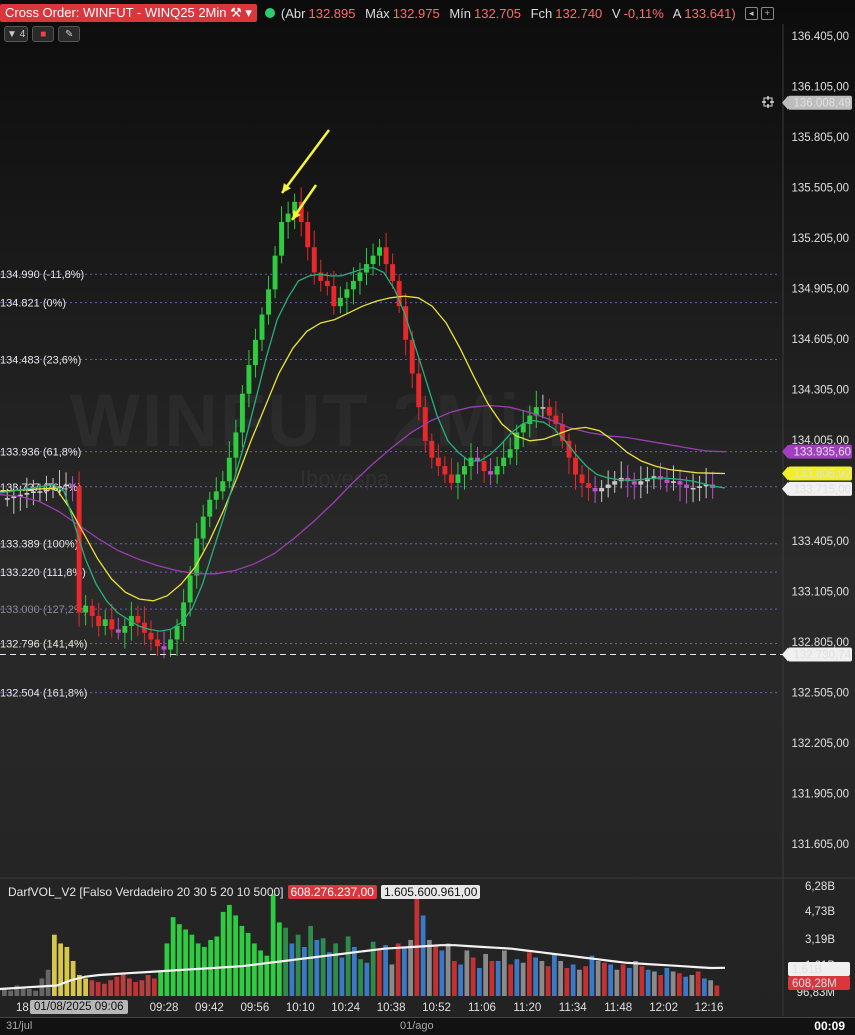 The image size is (855, 1035). What do you see at coordinates (254, 1008) in the screenshot?
I see `x-tick-label: 09:56` at bounding box center [254, 1008].